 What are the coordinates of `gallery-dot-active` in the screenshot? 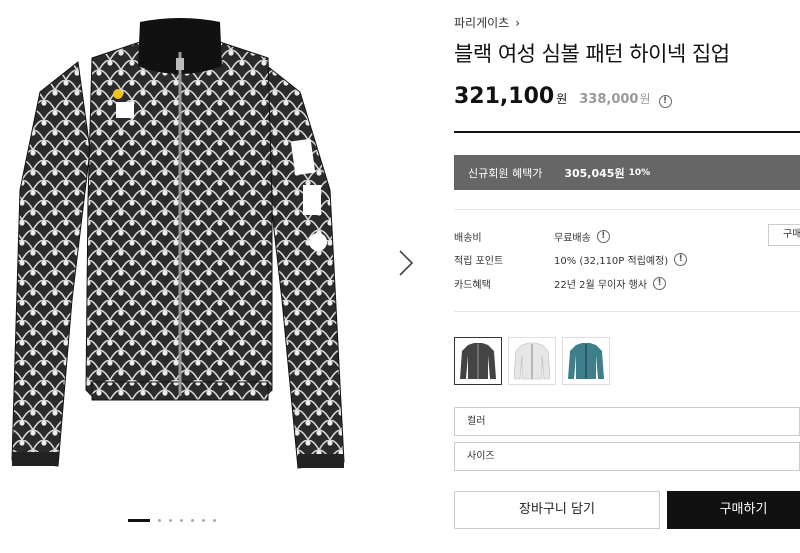 It's located at (139, 520).